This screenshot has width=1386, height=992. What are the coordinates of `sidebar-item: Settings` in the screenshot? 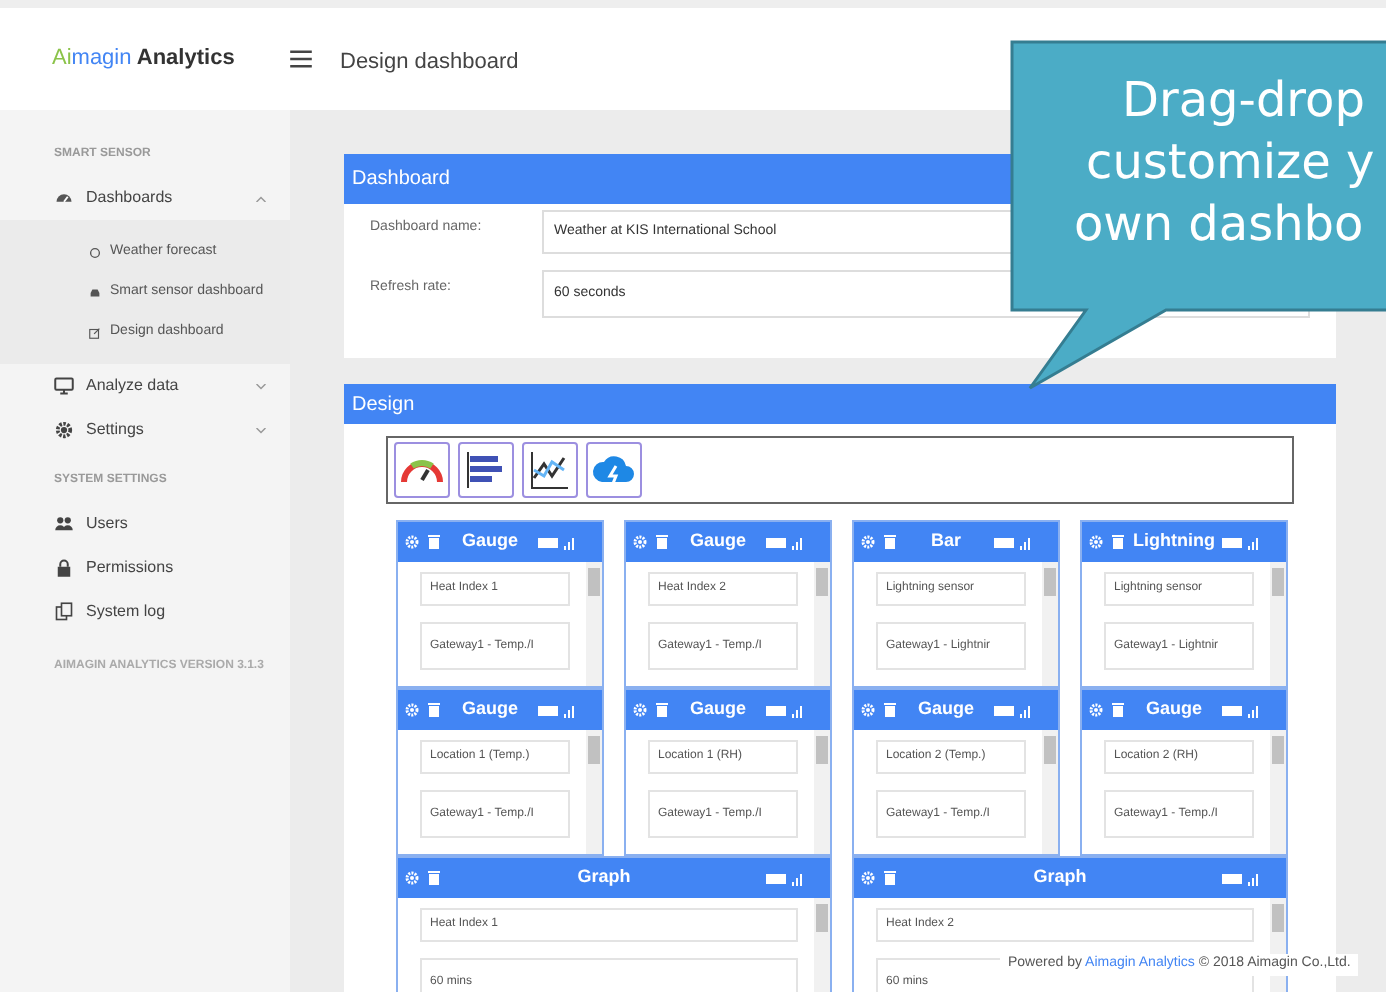 It's located at (145, 430).